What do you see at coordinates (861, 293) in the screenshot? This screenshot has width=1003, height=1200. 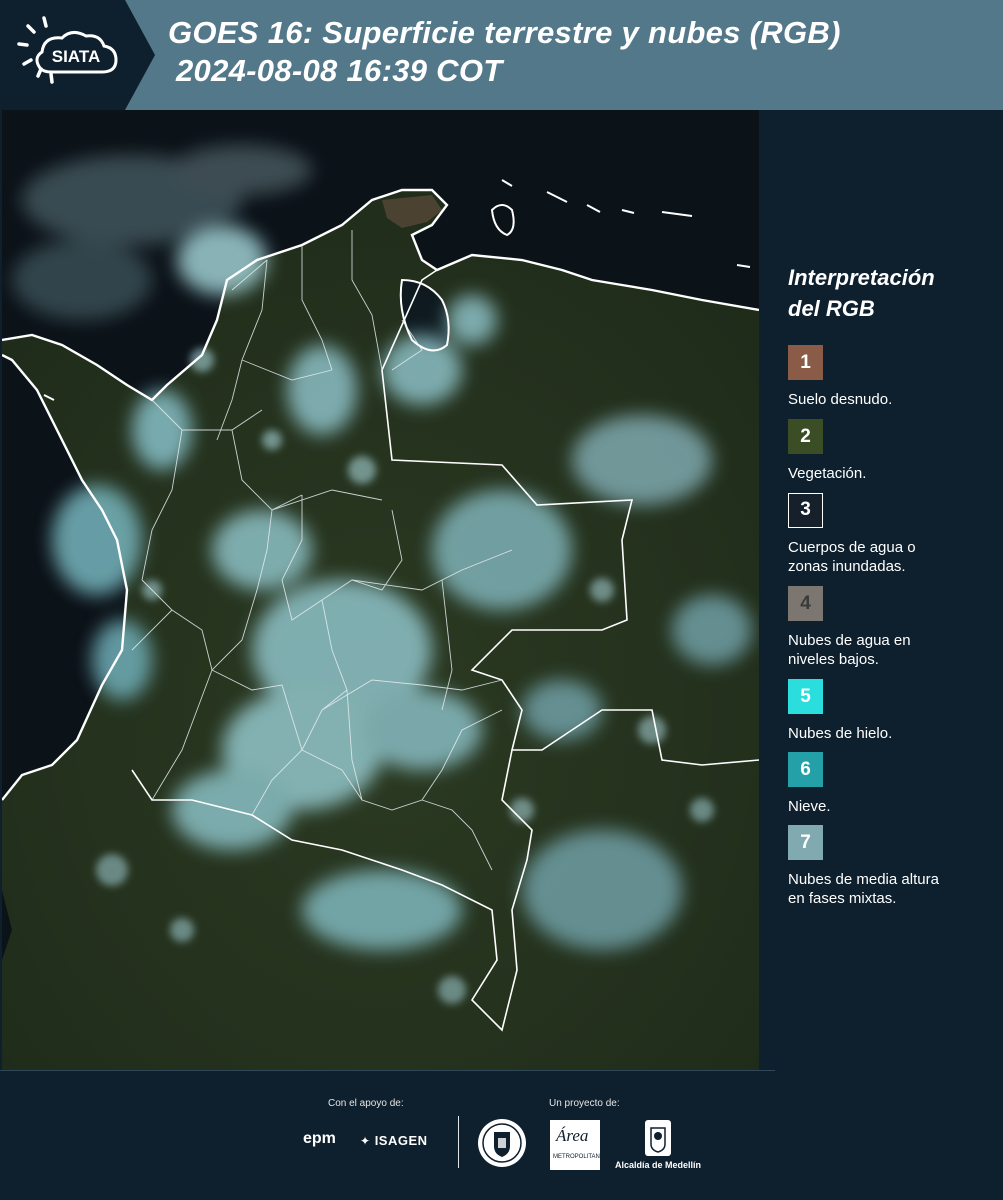 I see `legend-title: Interpretación del RGB` at bounding box center [861, 293].